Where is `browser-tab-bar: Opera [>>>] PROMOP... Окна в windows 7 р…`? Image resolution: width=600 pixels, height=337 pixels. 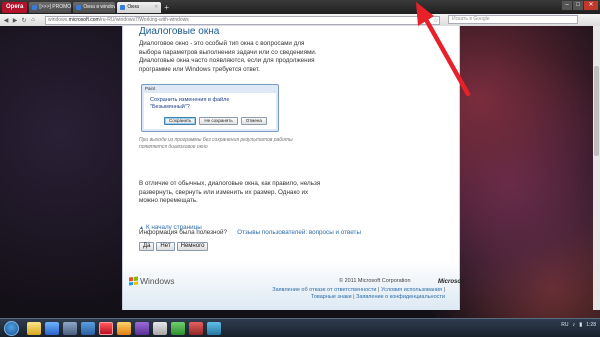 browser-tab-bar: Opera [>>>] PROMOP... Окна в windows 7 р… is located at coordinates (300, 7).